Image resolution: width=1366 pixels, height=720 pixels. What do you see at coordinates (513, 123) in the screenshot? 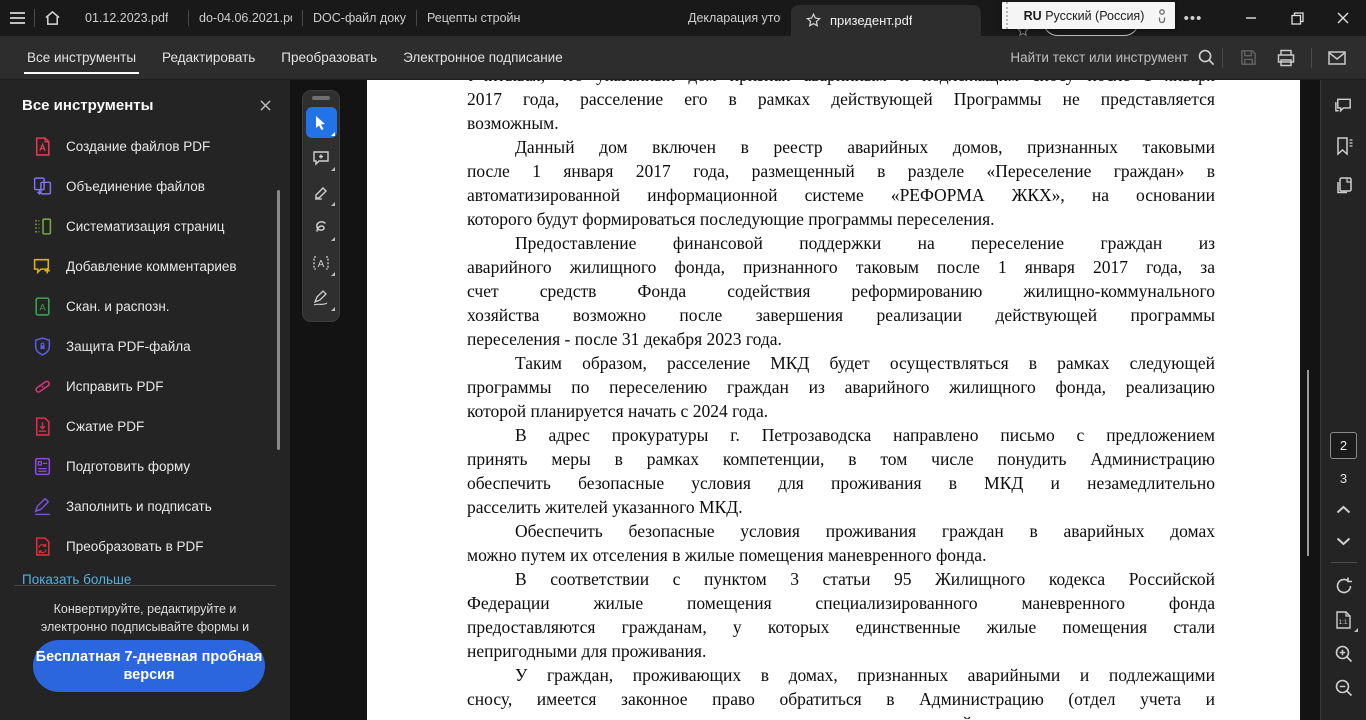
I see `text-line: возможным.` at bounding box center [513, 123].